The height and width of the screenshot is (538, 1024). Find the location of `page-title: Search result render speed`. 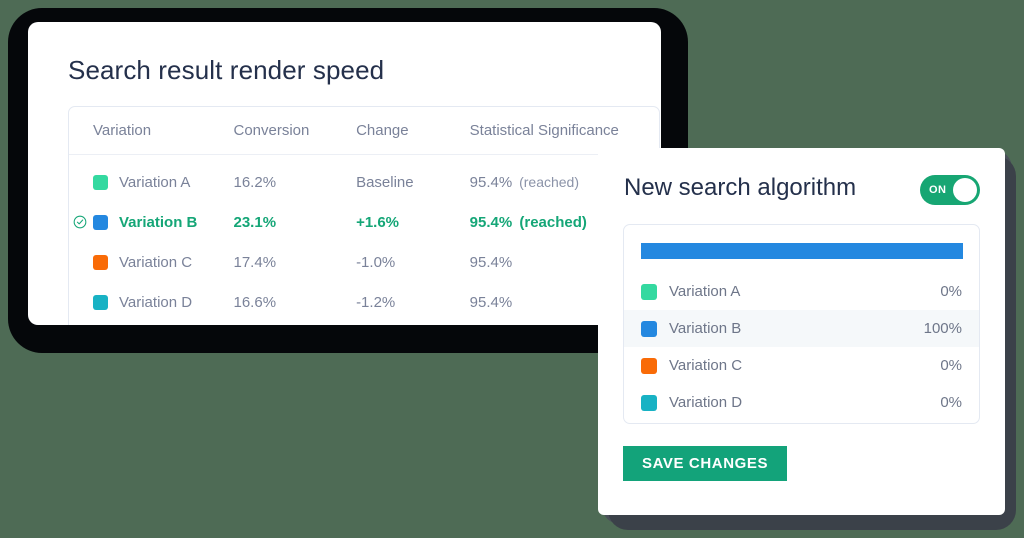

page-title: Search result render speed is located at coordinates (226, 70).